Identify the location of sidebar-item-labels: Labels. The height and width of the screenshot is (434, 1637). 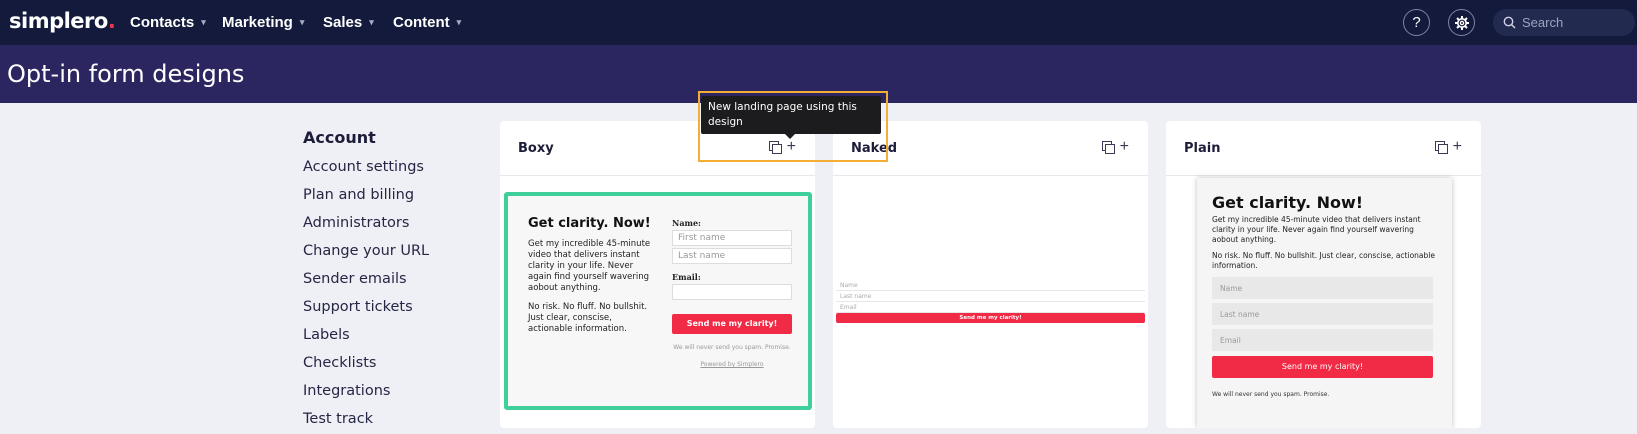
(383, 339).